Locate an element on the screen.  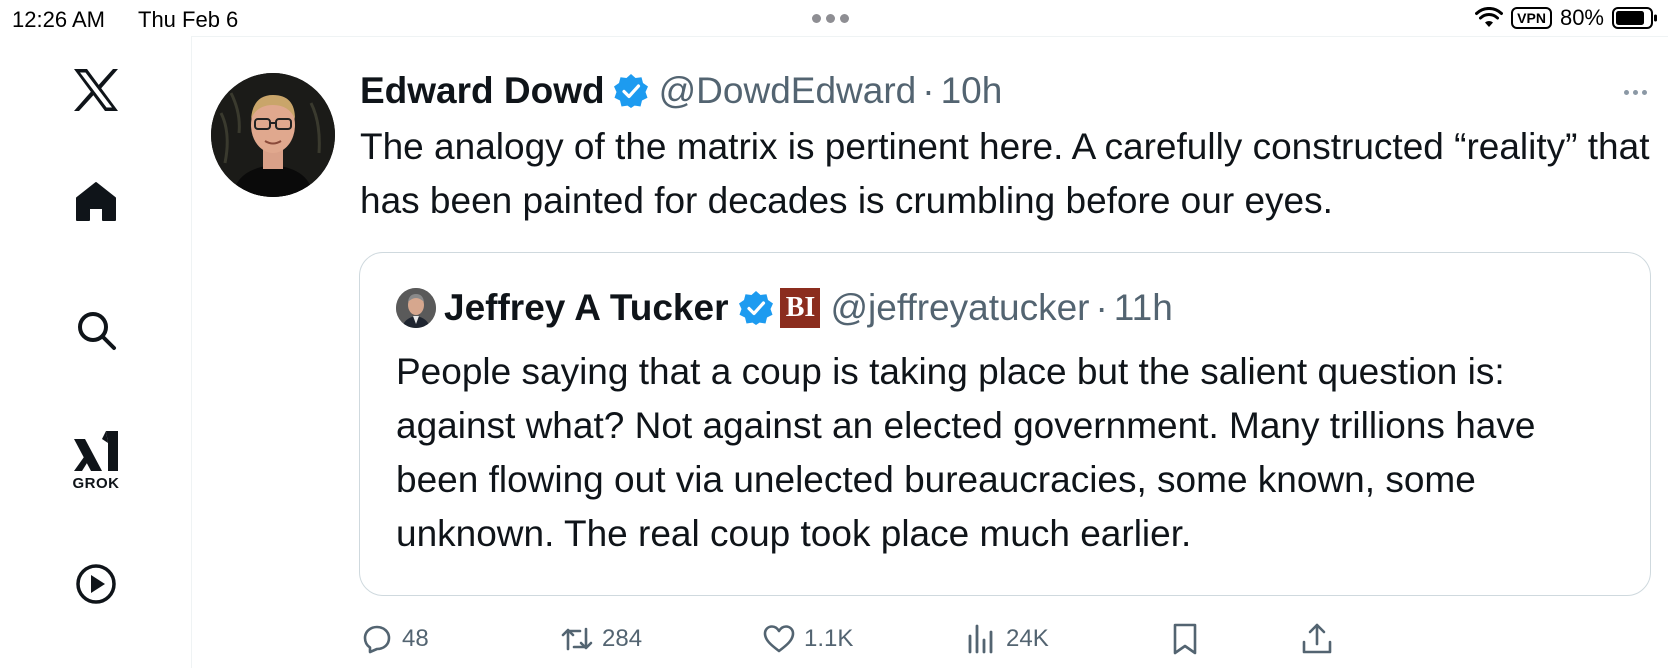
reply-count: 48 is located at coordinates (415, 638).